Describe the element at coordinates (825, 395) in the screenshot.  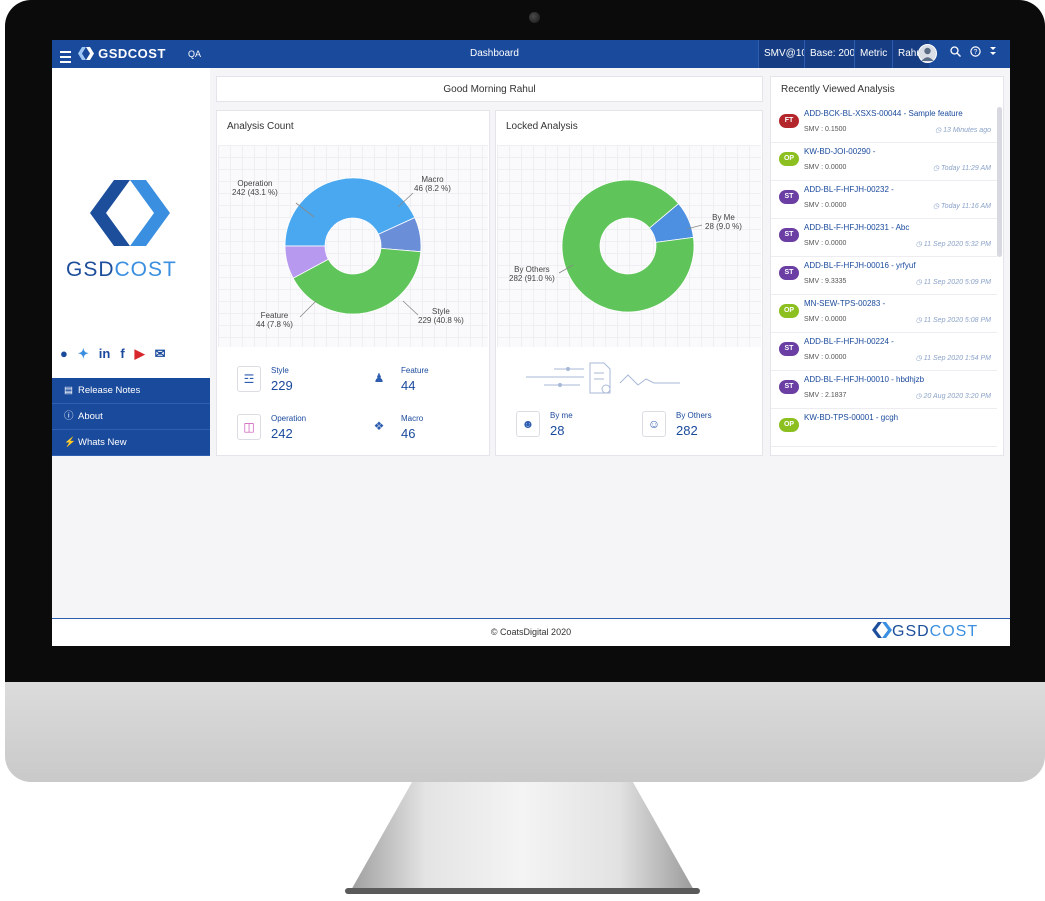
I see `analysis-smv: SMV : 2.1837` at that location.